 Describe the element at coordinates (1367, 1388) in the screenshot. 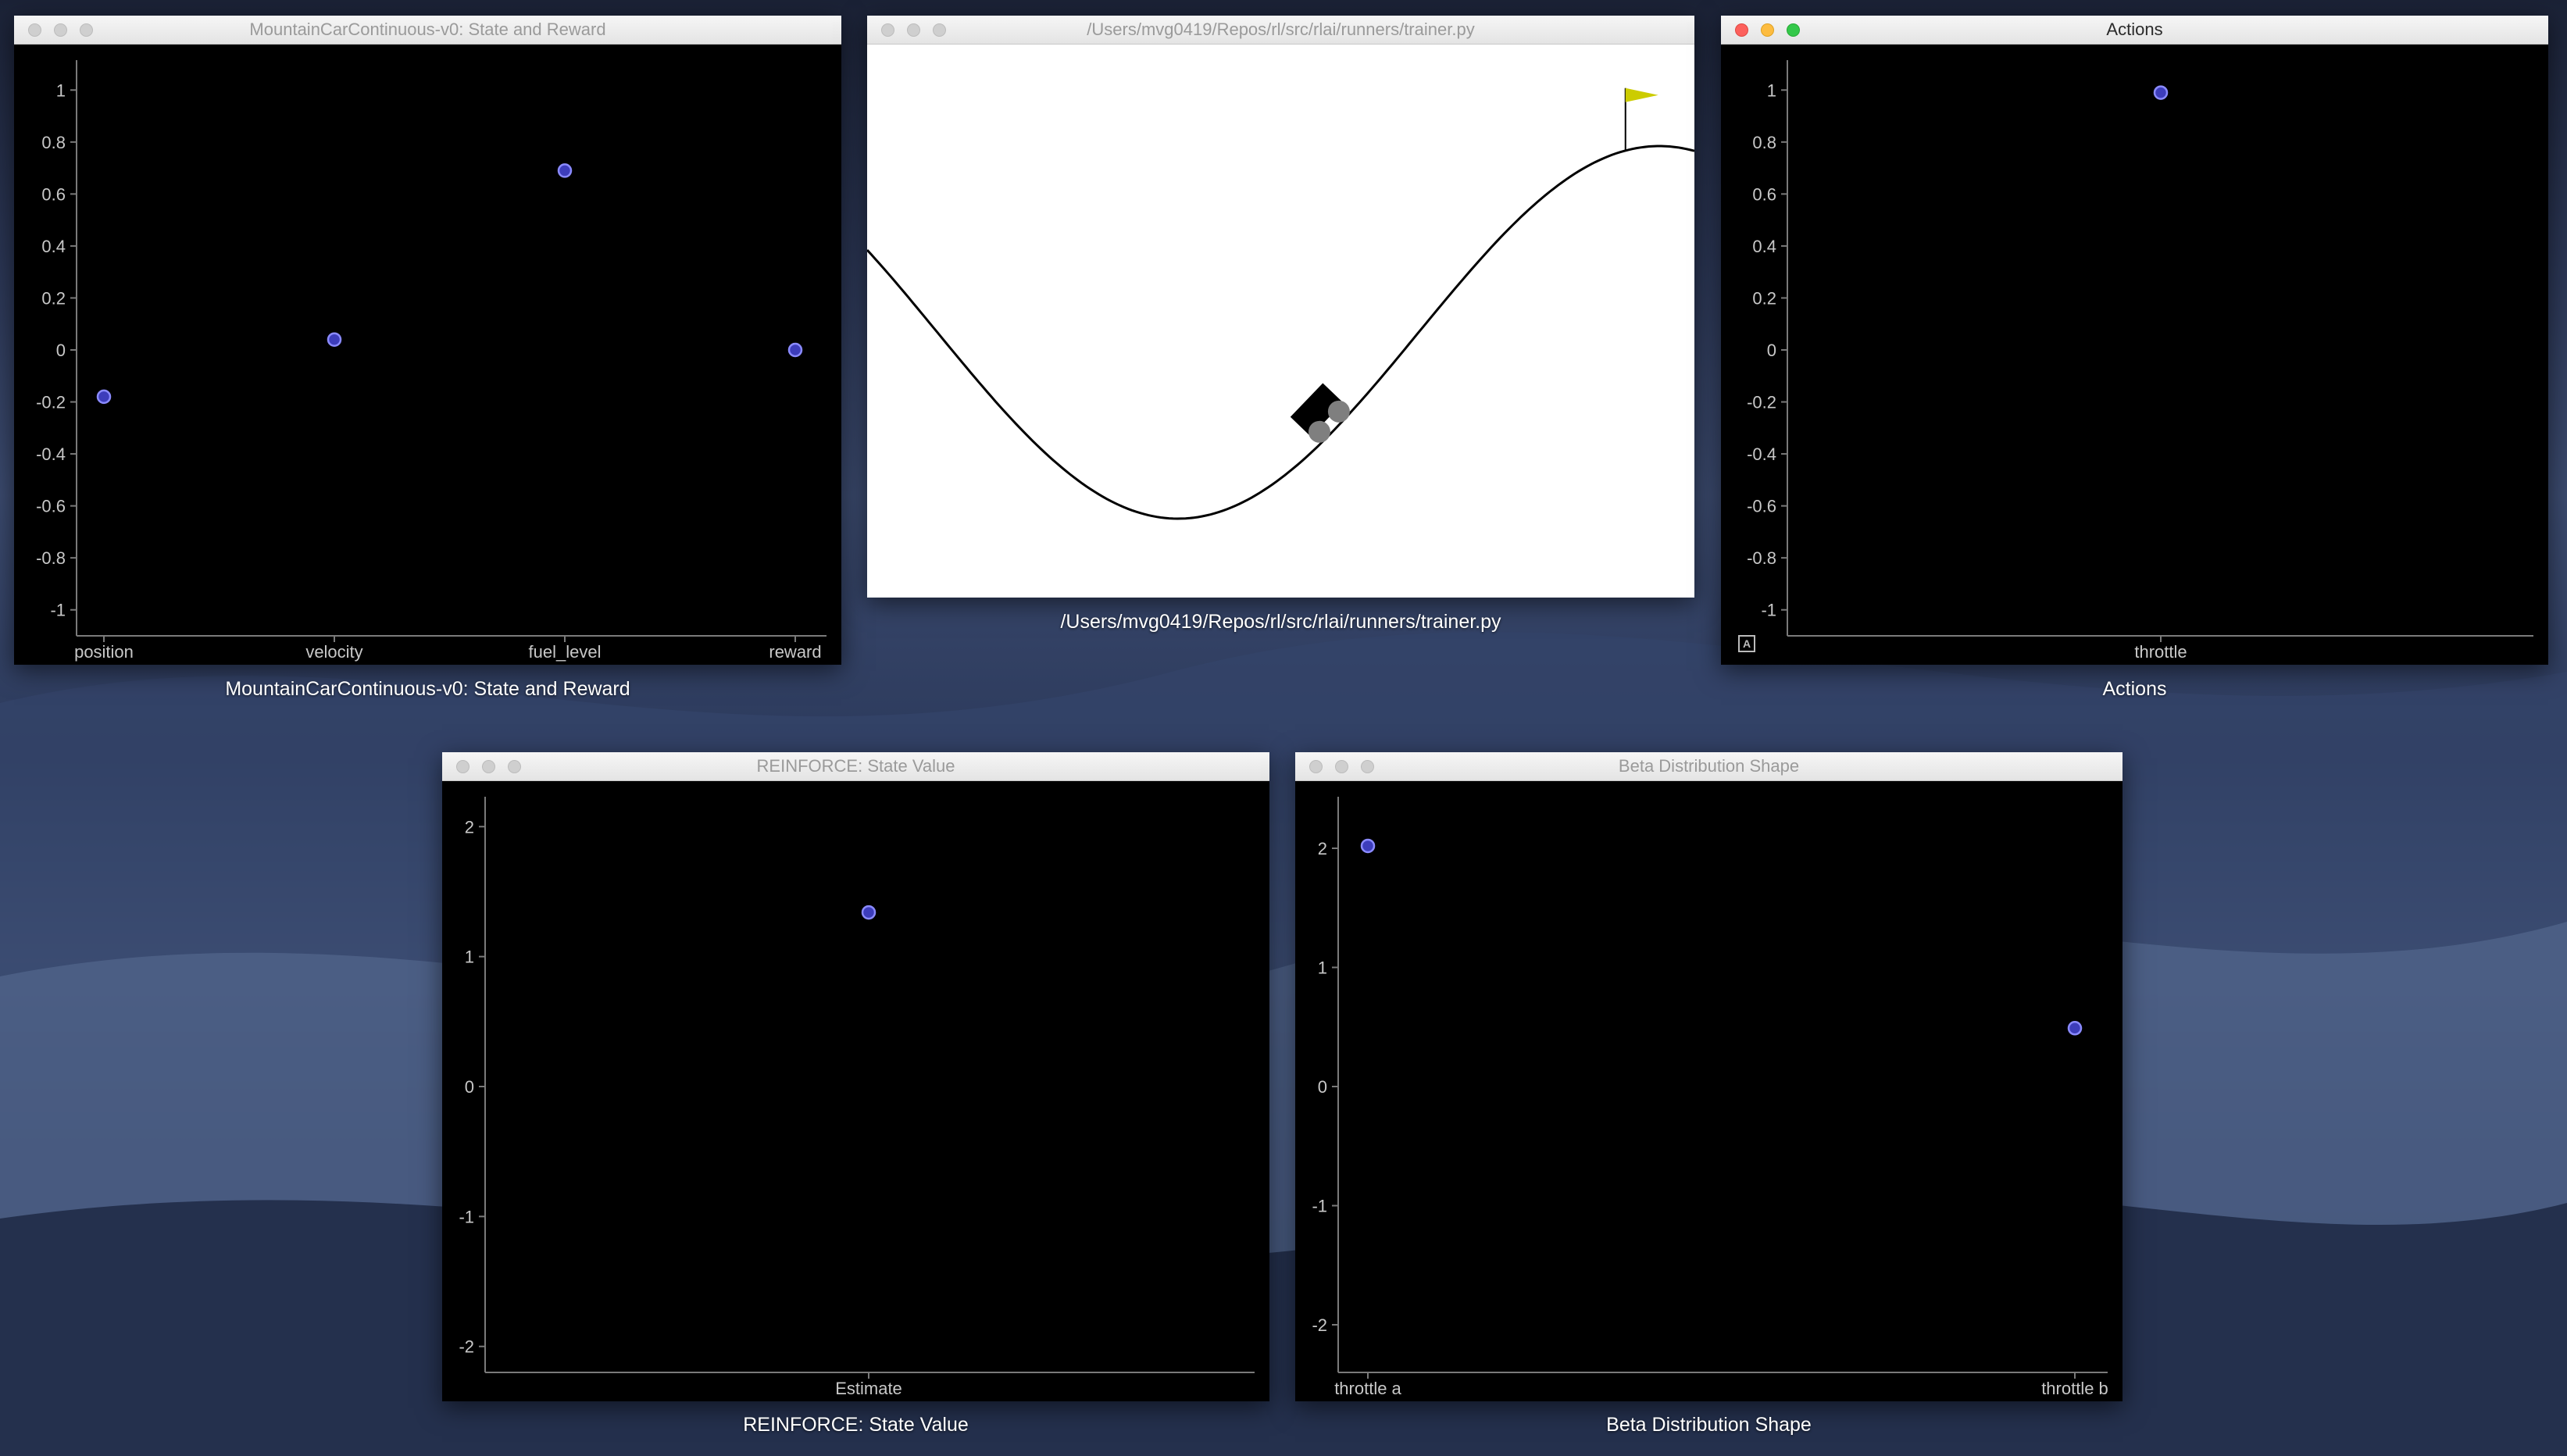

I see `x-tick-label: throttle a` at that location.